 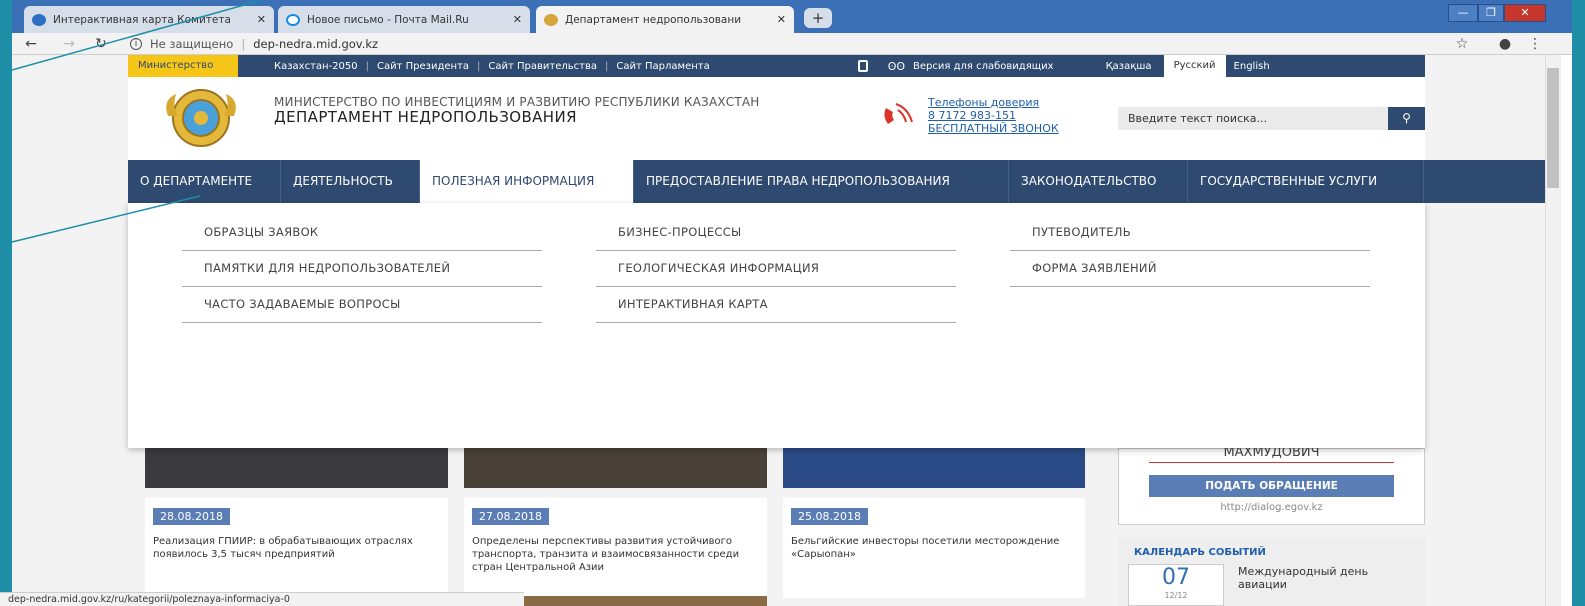 I want to click on hotline-phone: 8 7172 983-151, so click(x=993, y=115).